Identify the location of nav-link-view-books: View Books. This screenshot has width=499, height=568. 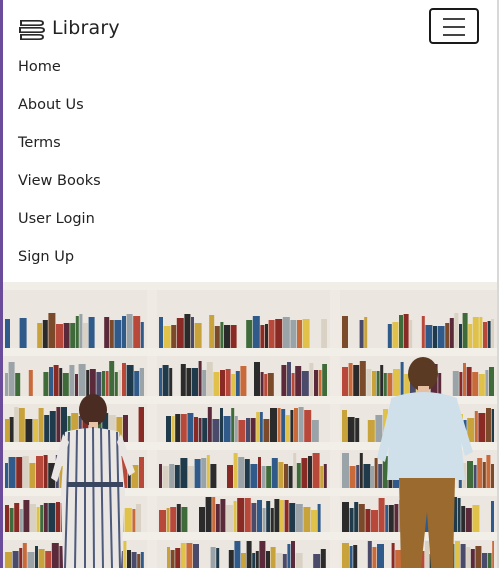
(59, 181).